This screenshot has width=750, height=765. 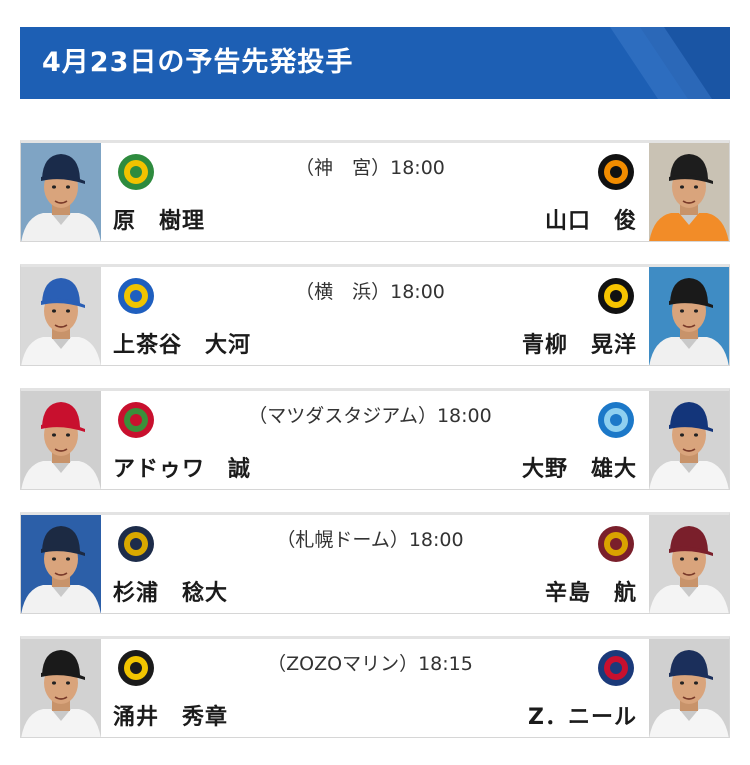 What do you see at coordinates (370, 664) in the screenshot?
I see `venue-time: （ZOZOマリン）18:15` at bounding box center [370, 664].